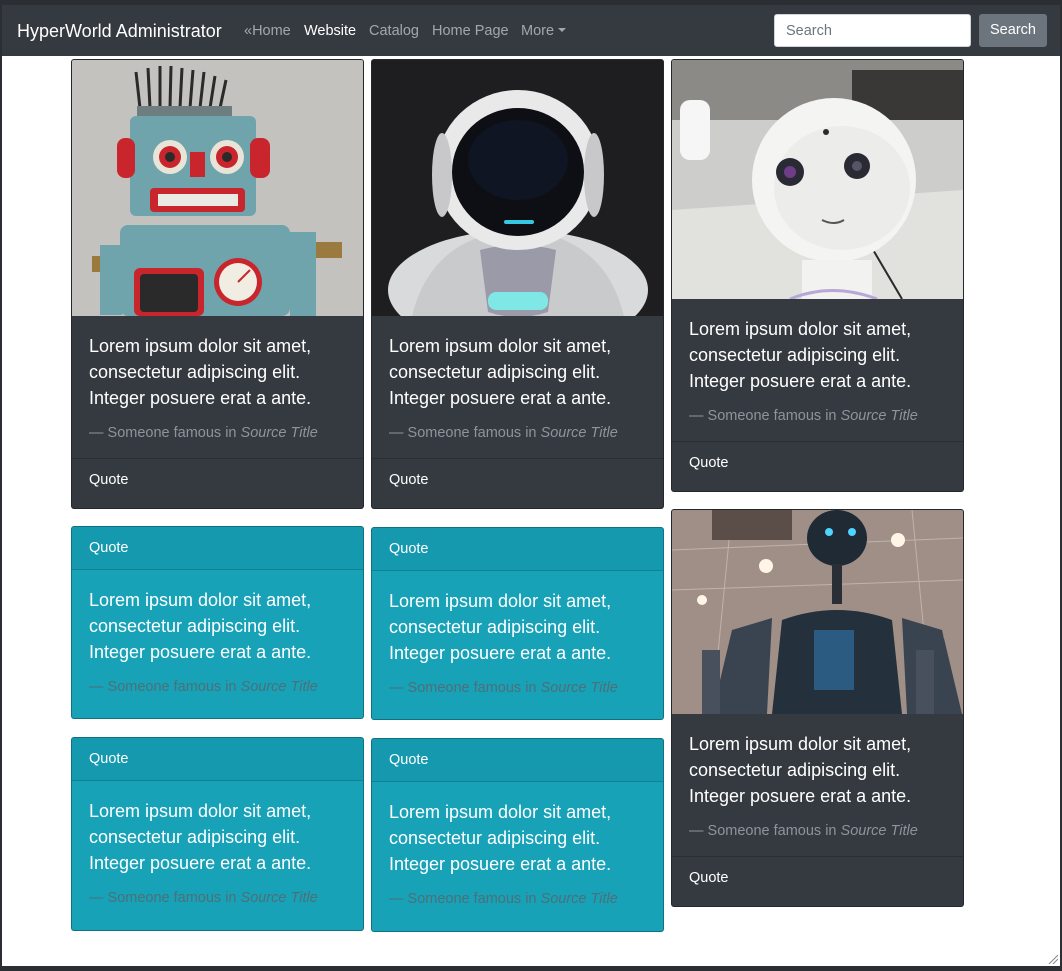 Image resolution: width=1062 pixels, height=971 pixels. I want to click on nav-link-website: Website, so click(330, 31).